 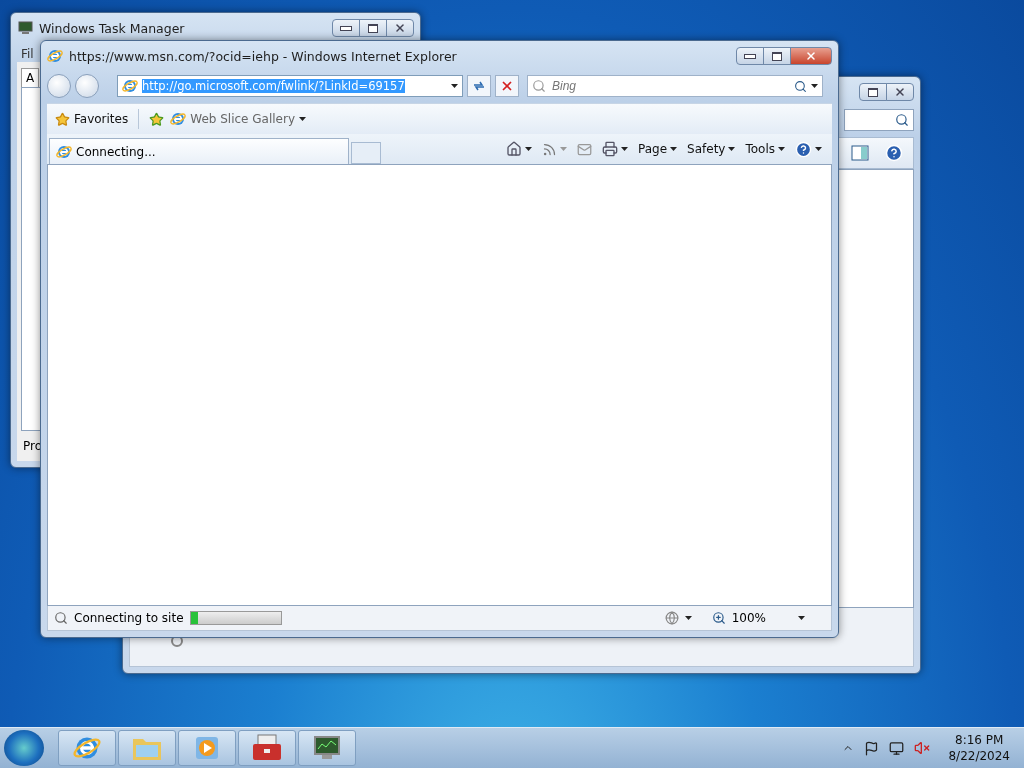 I want to click on command-menu: Page, so click(x=658, y=149).